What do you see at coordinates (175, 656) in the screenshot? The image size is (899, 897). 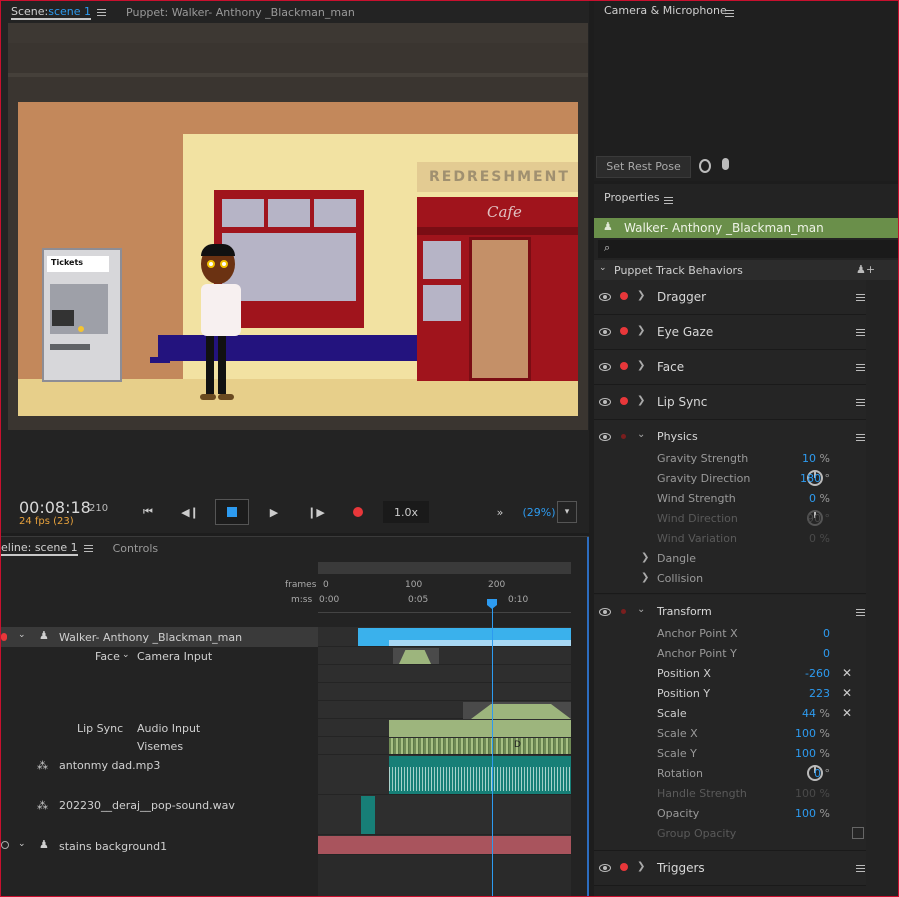 I see `camera-input-label: Camera Input` at bounding box center [175, 656].